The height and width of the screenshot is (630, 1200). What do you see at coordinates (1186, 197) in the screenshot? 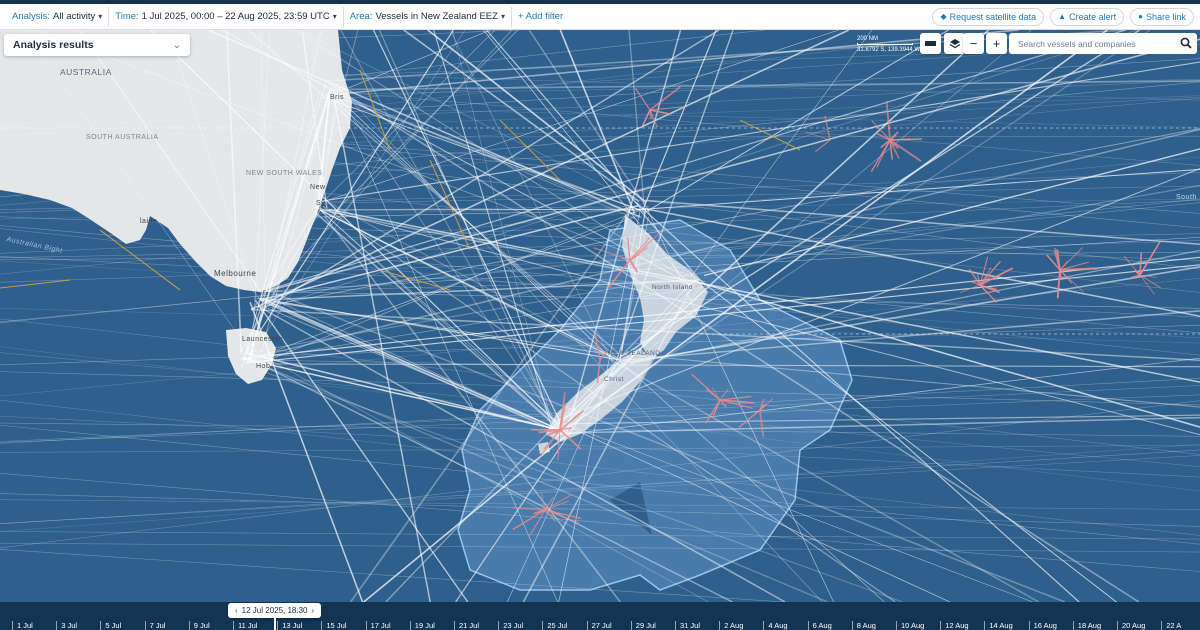
I see `label-south: South` at bounding box center [1186, 197].